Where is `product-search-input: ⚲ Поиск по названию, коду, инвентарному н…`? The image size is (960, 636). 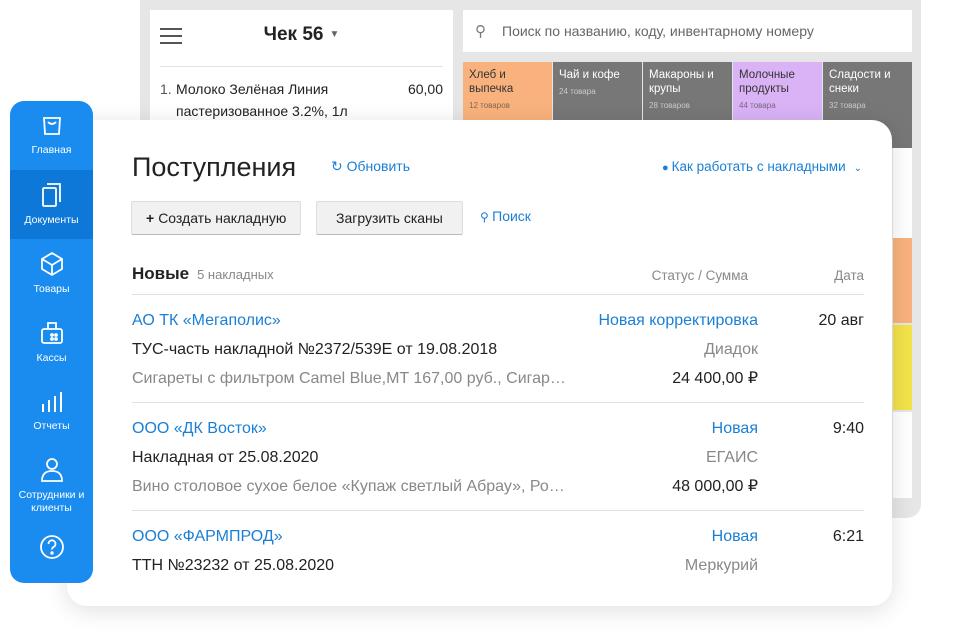
product-search-input: ⚲ Поиск по названию, коду, инвентарному н… is located at coordinates (687, 31).